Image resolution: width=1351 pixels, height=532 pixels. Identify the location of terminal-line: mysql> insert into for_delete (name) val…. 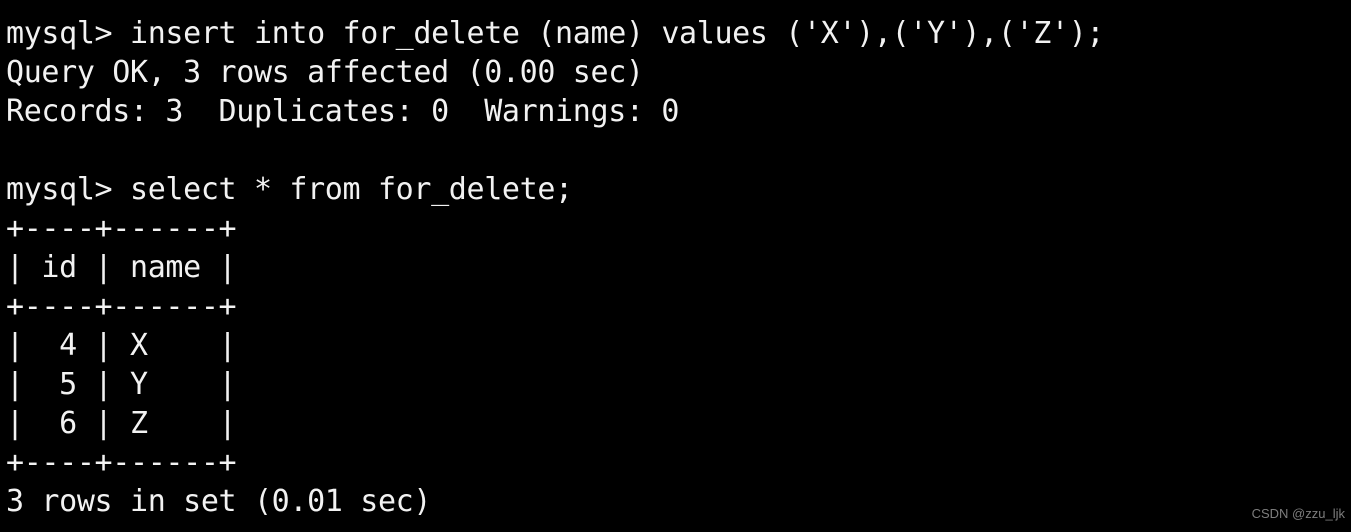
(555, 33).